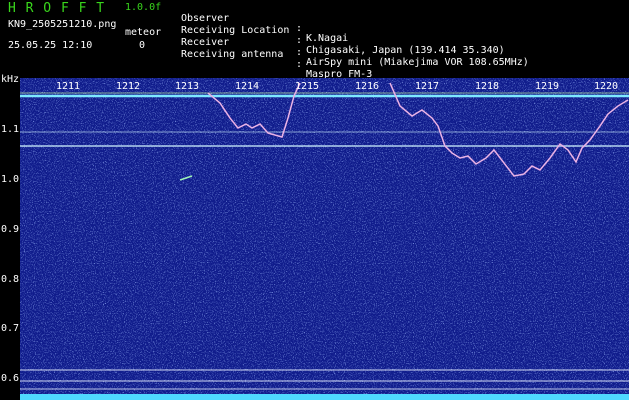 The image size is (629, 400). What do you see at coordinates (10, 179) in the screenshot?
I see `y-tick-label: 1.0` at bounding box center [10, 179].